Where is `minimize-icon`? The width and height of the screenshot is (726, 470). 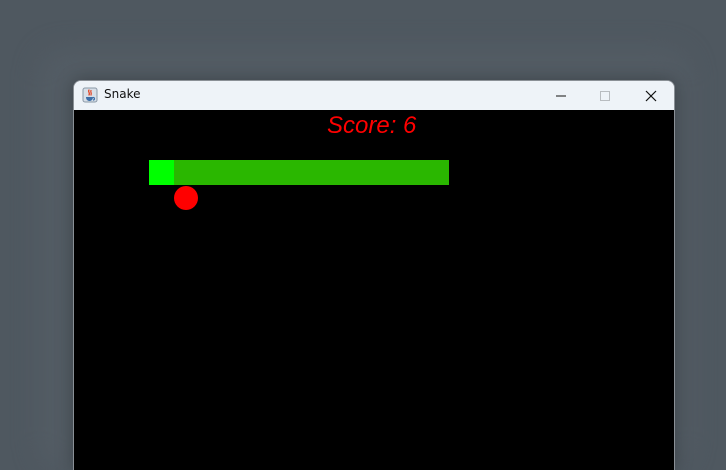
minimize-icon is located at coordinates (561, 96).